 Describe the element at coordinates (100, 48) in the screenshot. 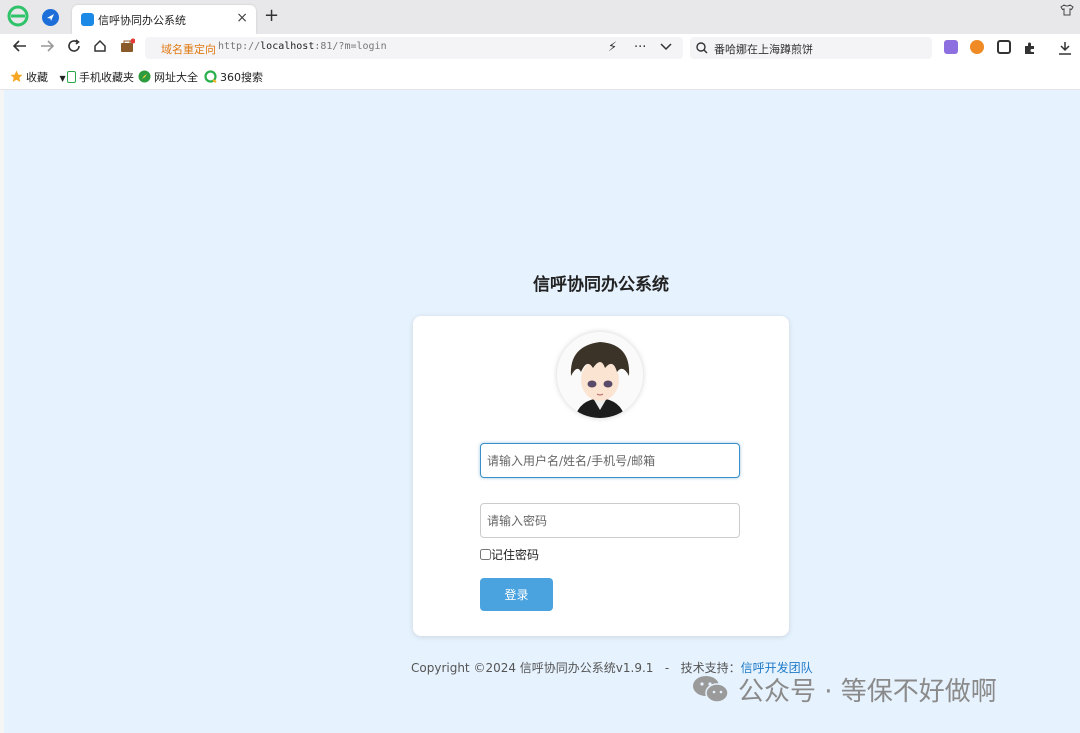

I see `home-icon` at that location.